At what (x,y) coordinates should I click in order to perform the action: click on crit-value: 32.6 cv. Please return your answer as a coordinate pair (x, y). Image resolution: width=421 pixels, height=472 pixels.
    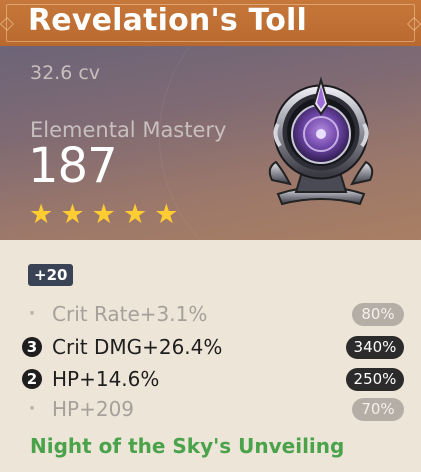
    Looking at the image, I should click on (65, 73).